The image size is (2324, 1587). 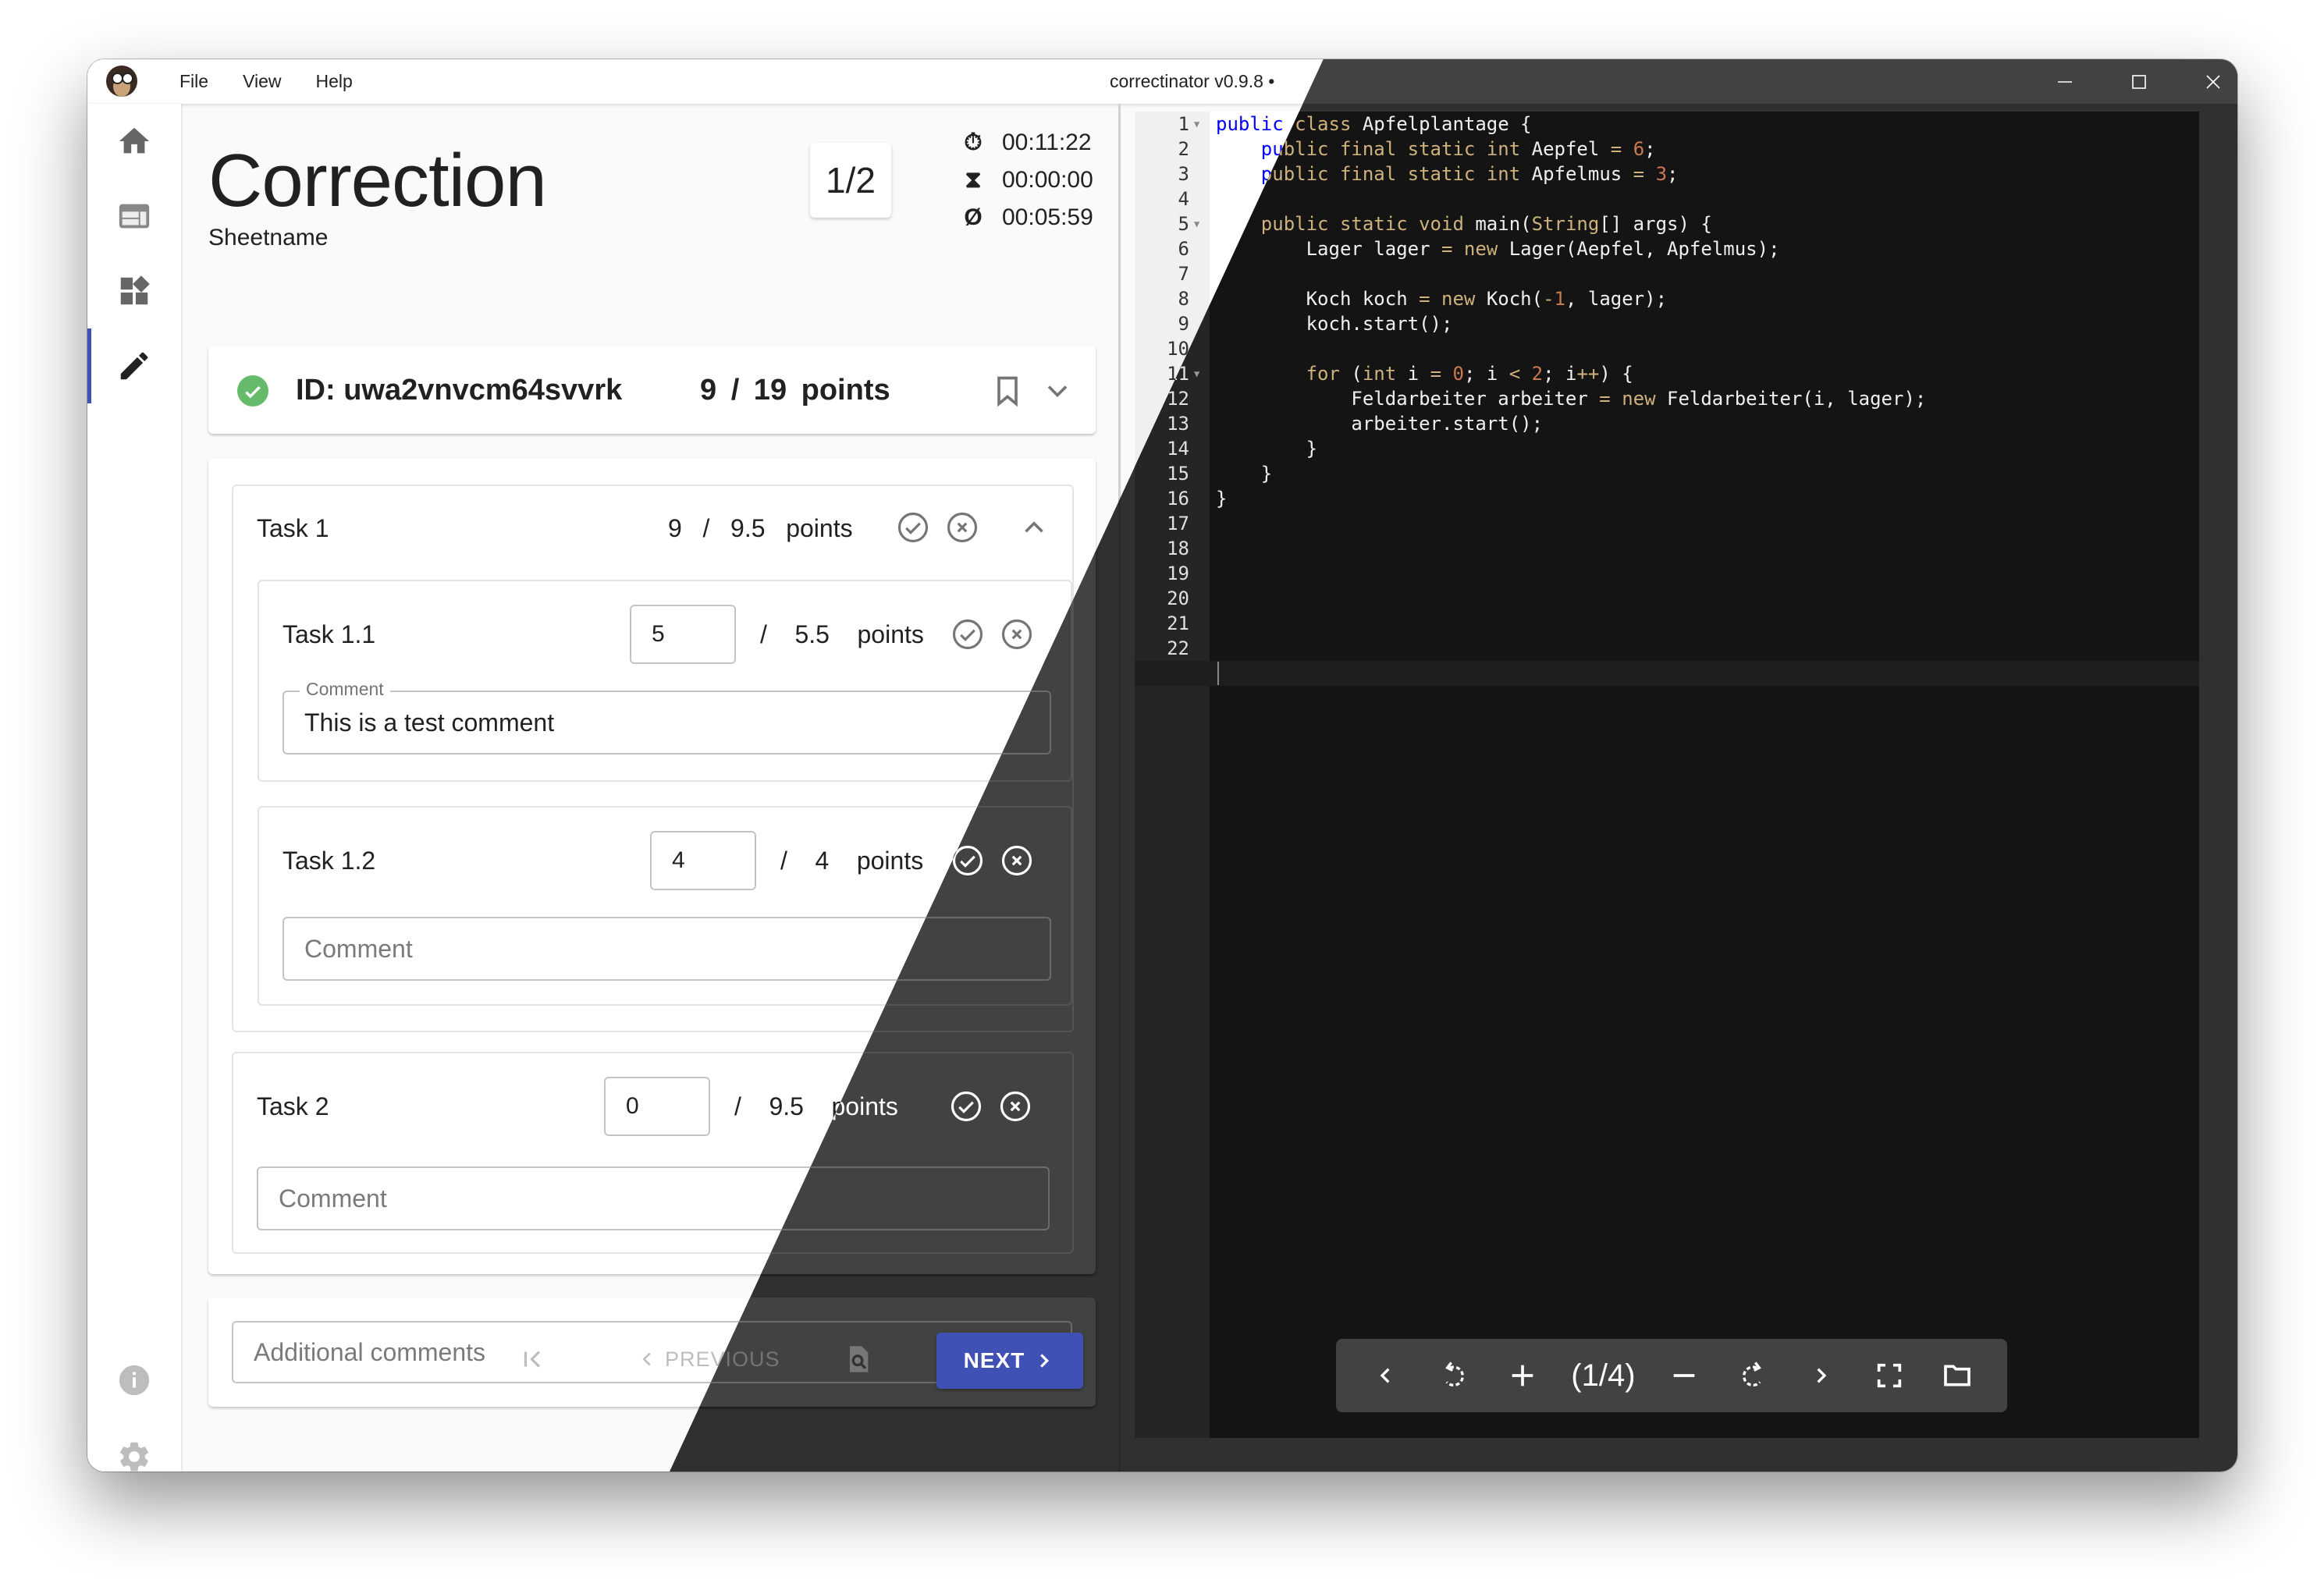 I want to click on task-1-collapse-button, so click(x=1034, y=527).